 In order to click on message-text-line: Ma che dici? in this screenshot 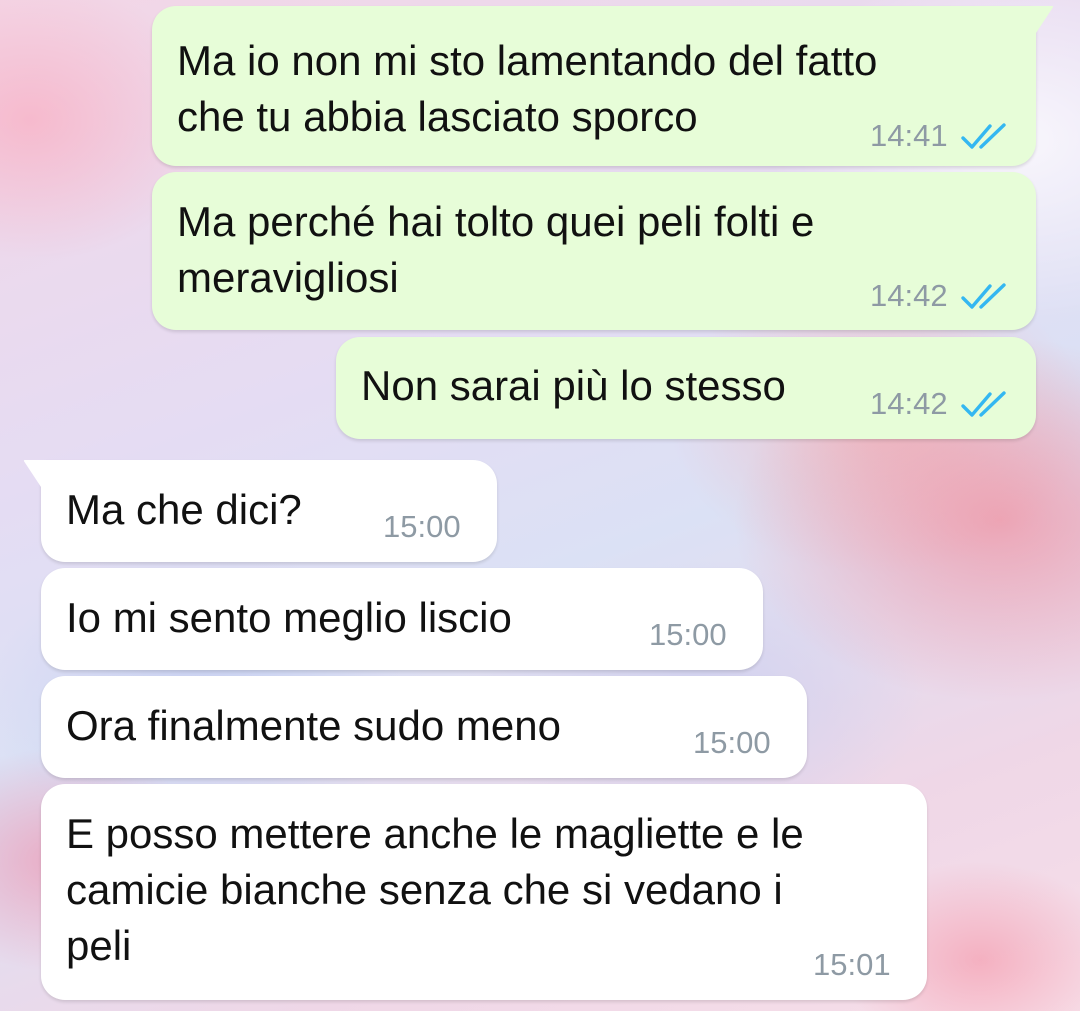, I will do `click(184, 509)`.